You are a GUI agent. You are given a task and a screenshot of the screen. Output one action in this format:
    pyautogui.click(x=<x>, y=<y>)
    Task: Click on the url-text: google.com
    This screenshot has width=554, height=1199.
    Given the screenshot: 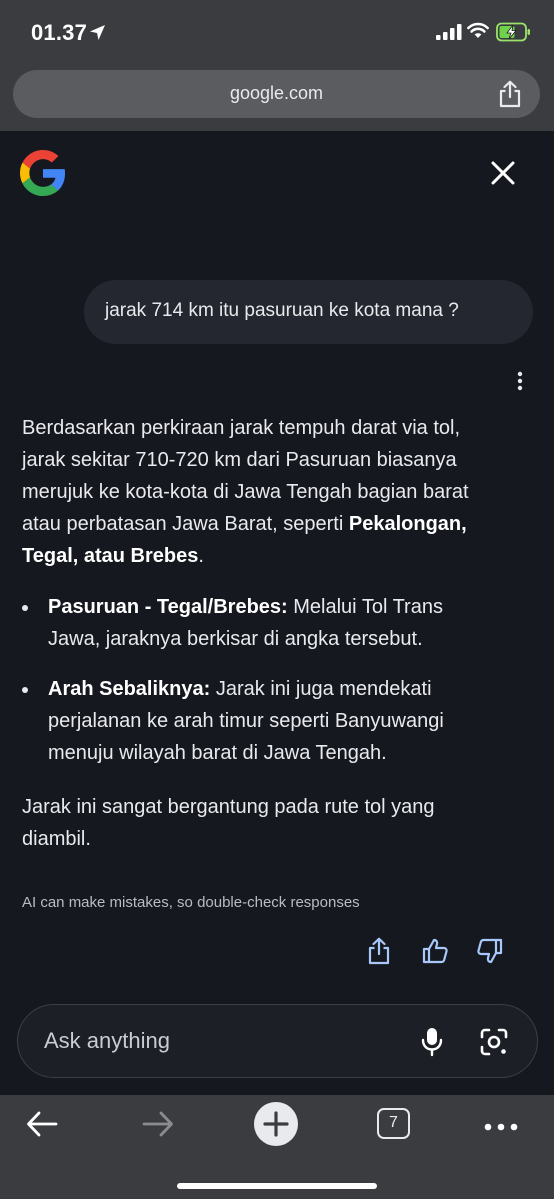 What is the action you would take?
    pyautogui.click(x=276, y=93)
    